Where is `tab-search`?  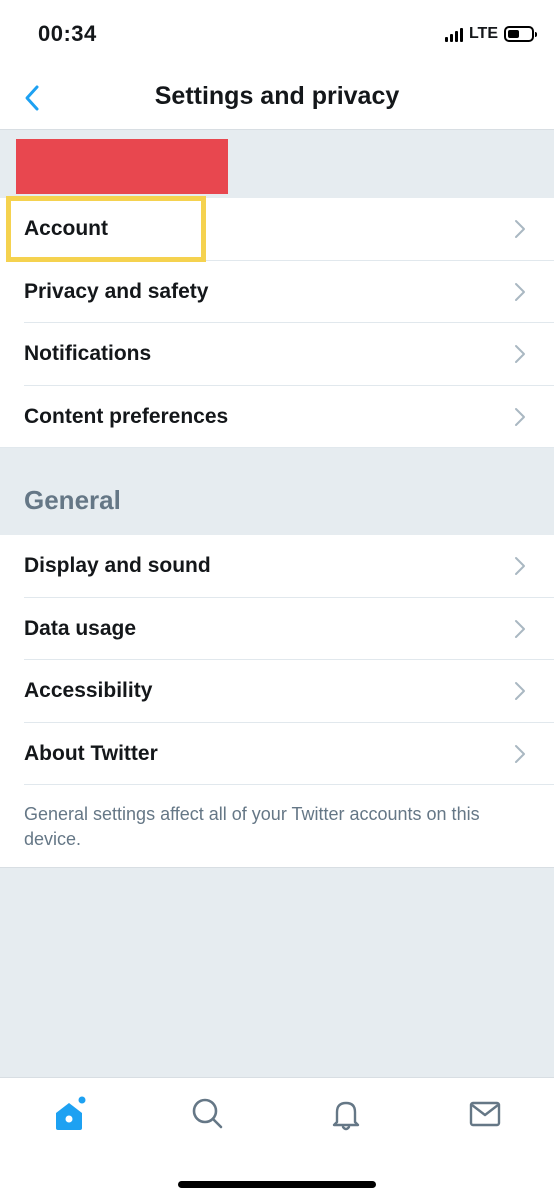
tab-search is located at coordinates (208, 1114).